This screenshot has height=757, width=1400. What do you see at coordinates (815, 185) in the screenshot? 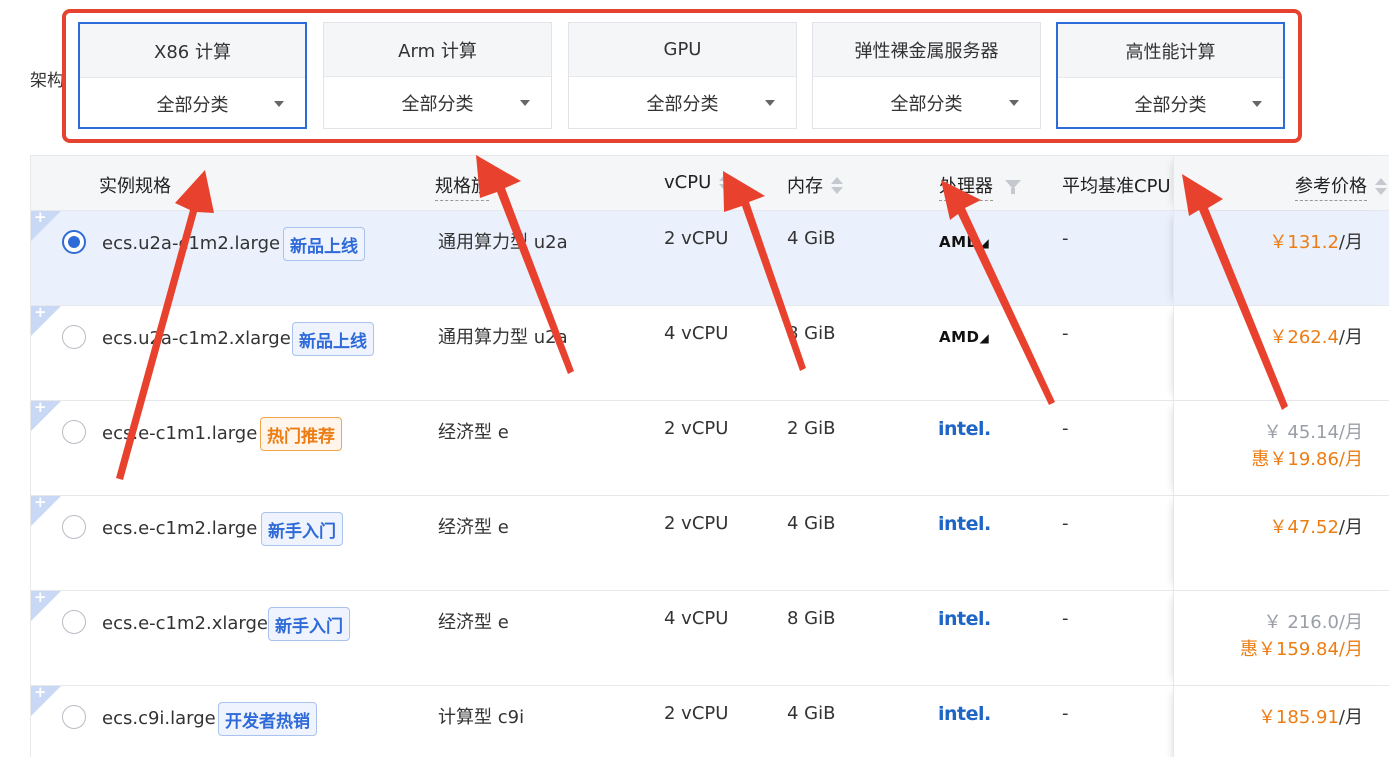
I see `header-memory: 内存` at bounding box center [815, 185].